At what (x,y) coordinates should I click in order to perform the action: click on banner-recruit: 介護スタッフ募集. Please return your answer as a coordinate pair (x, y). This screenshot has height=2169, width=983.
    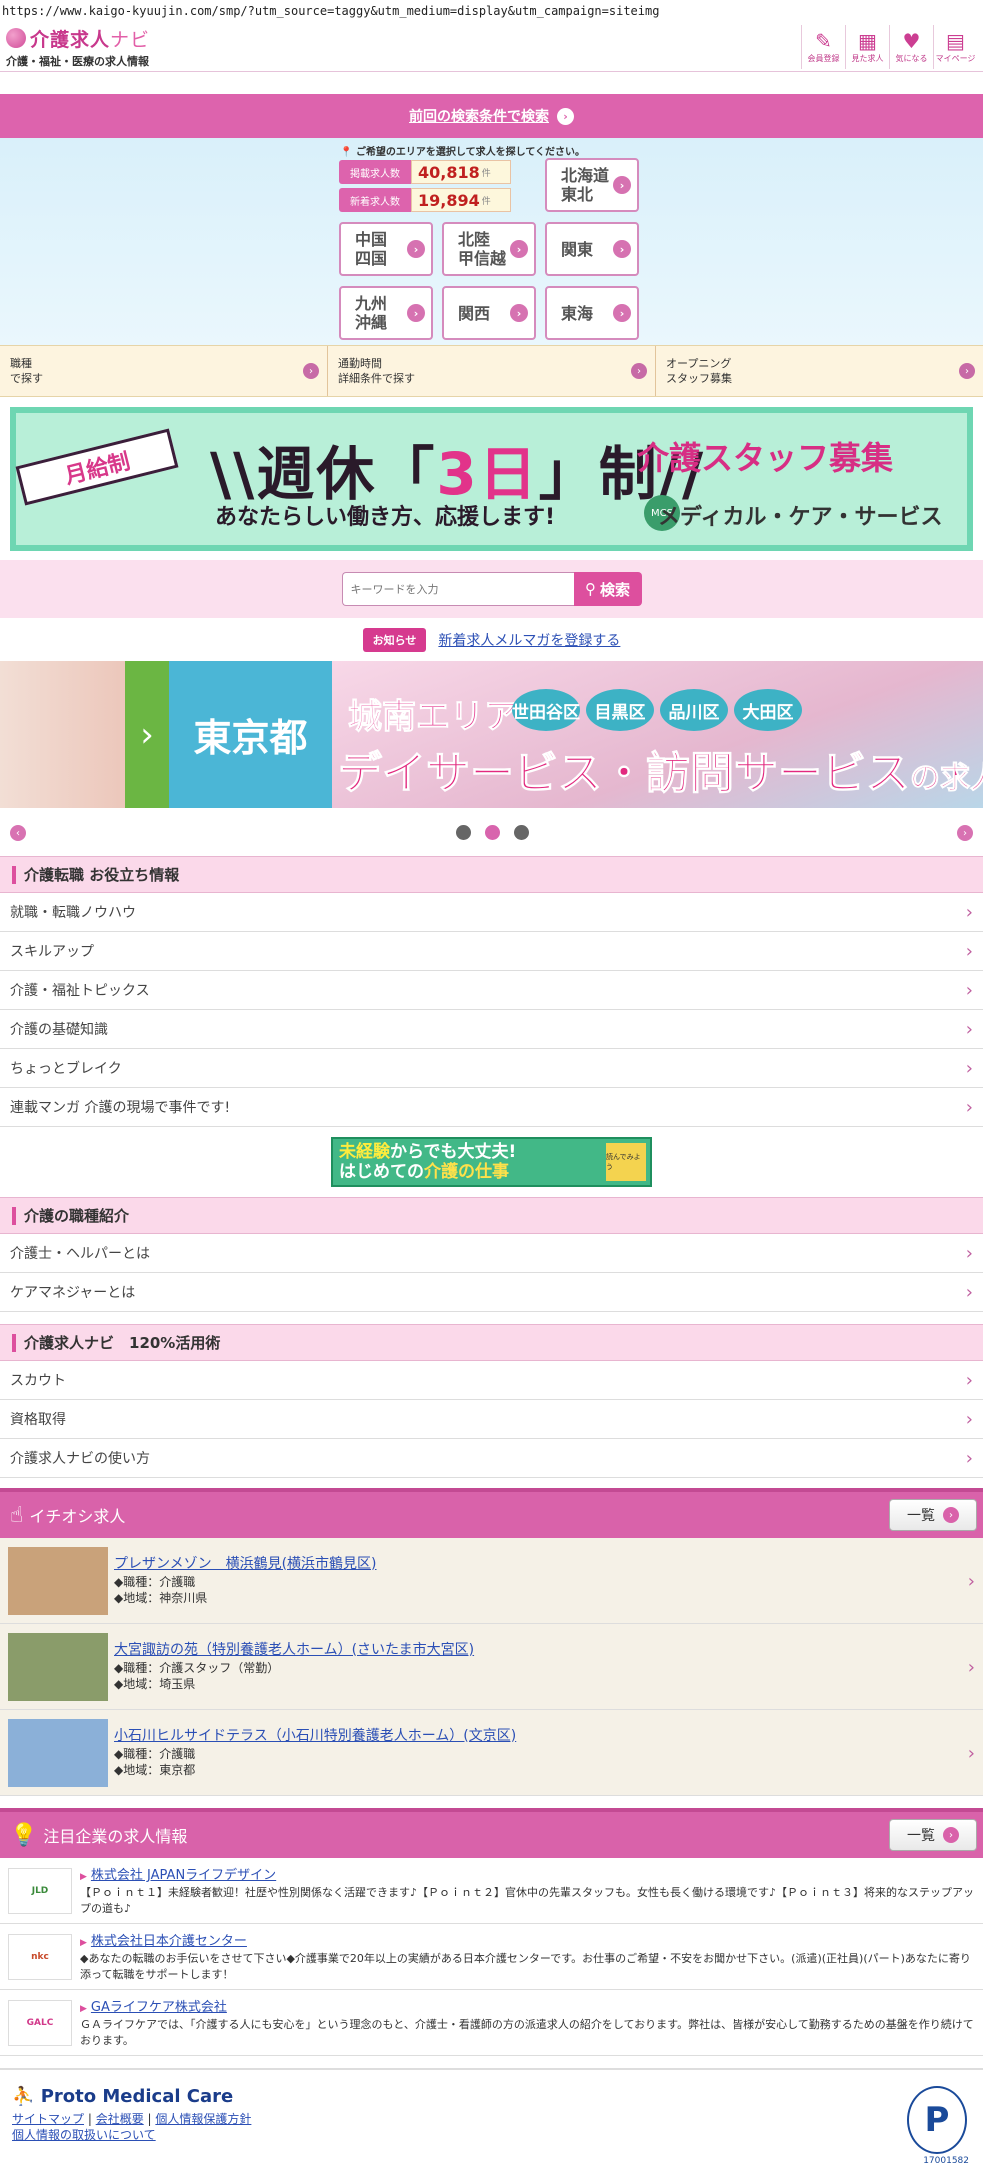
    Looking at the image, I should click on (765, 458).